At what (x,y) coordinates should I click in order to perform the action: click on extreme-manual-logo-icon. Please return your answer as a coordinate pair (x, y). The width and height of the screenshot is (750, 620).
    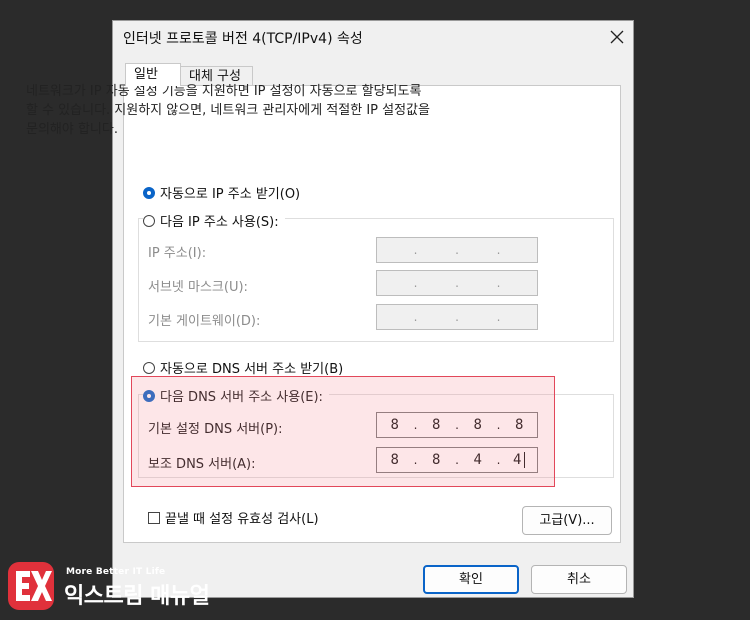
    Looking at the image, I should click on (31, 586).